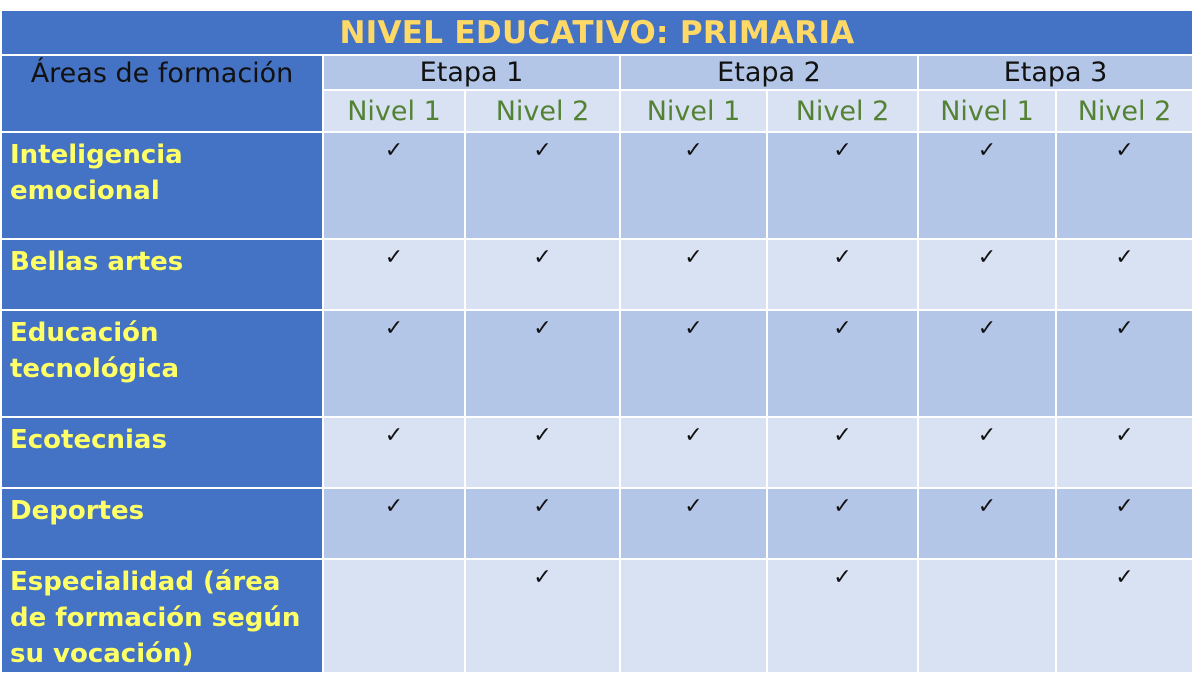 This screenshot has height=681, width=1201. I want to click on table-title: NIVEL EDUCATIVO: PRIMARIA, so click(597, 32).